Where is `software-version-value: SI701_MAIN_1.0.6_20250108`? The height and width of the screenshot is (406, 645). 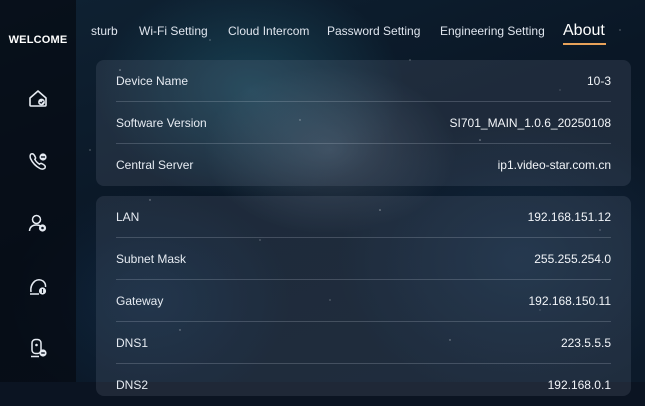
software-version-value: SI701_MAIN_1.0.6_20250108 is located at coordinates (530, 123).